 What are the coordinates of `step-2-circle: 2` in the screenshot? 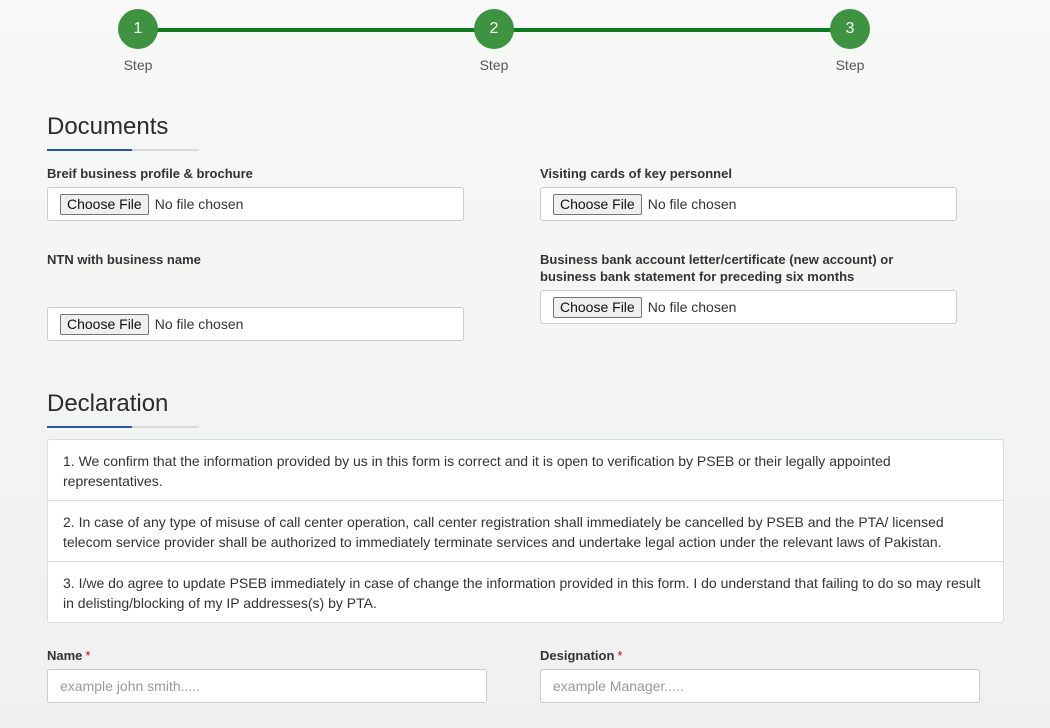 It's located at (494, 29).